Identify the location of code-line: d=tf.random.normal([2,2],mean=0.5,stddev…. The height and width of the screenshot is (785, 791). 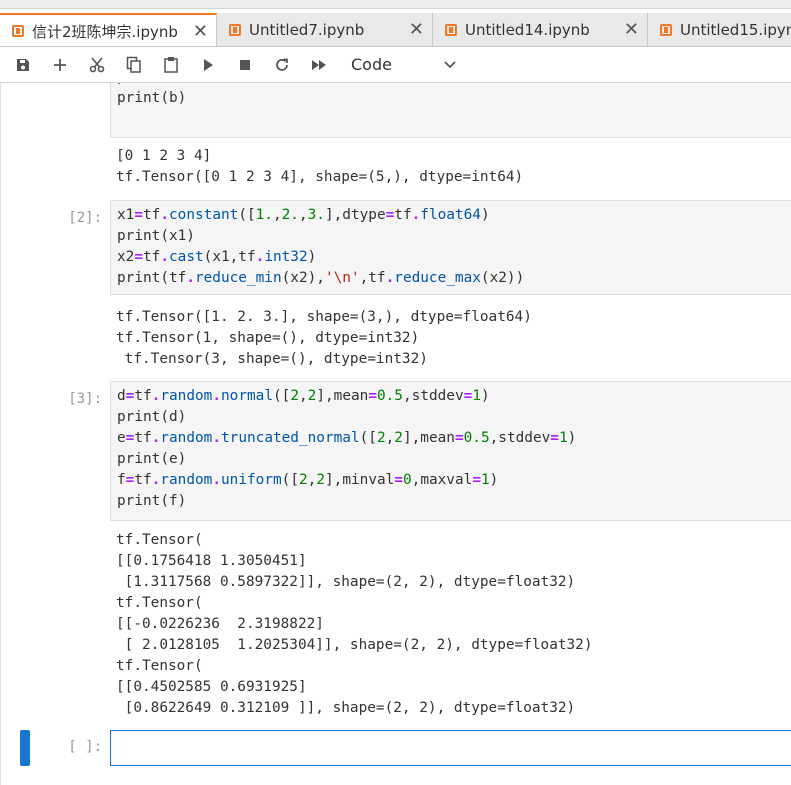
(303, 396).